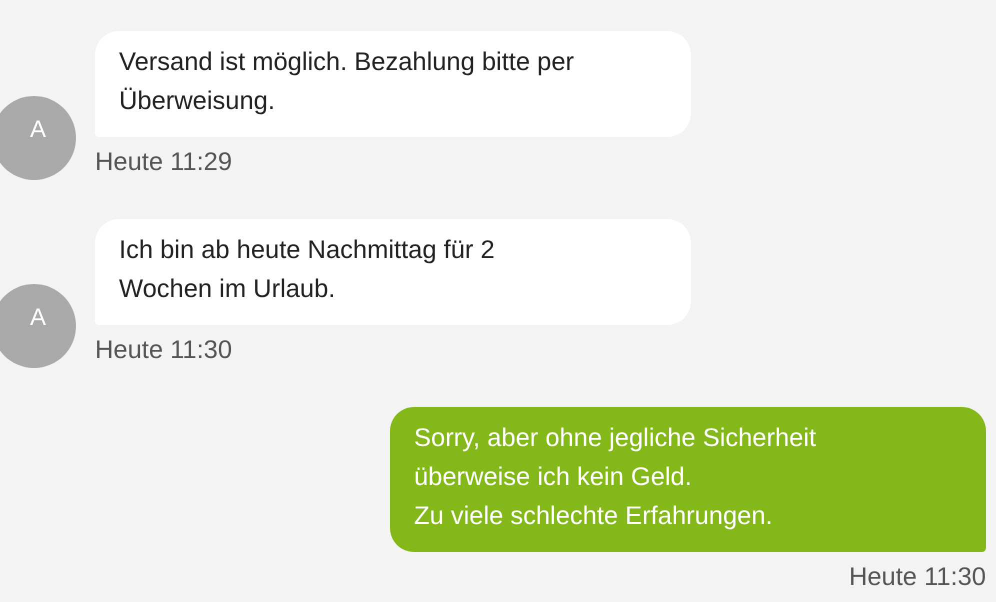  I want to click on received-message-bubble: Ich bin ab heute Nachmittag für 2 Wochen im Urlaub., so click(393, 272).